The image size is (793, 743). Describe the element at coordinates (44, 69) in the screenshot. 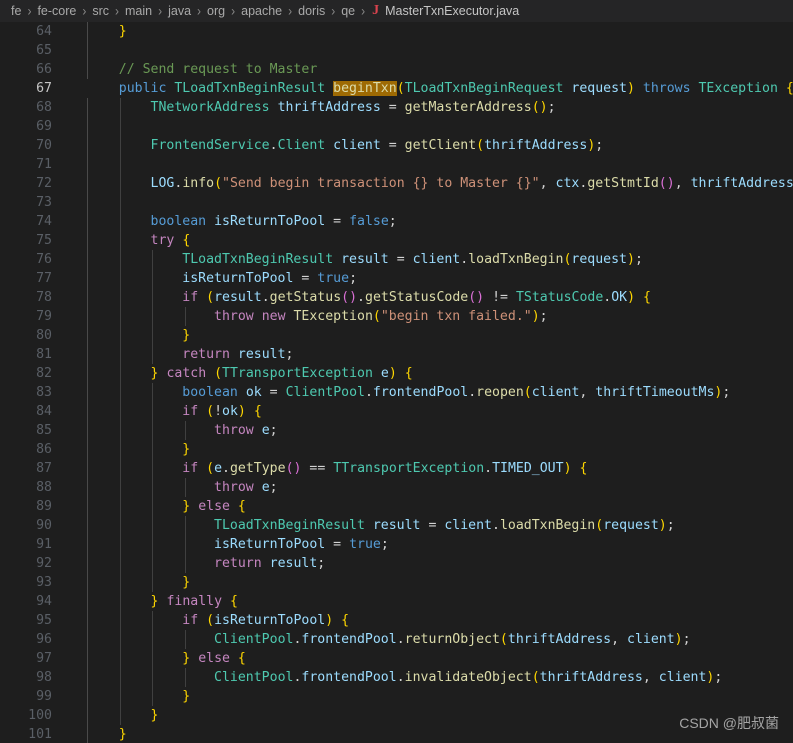

I see `line-number: 66` at that location.